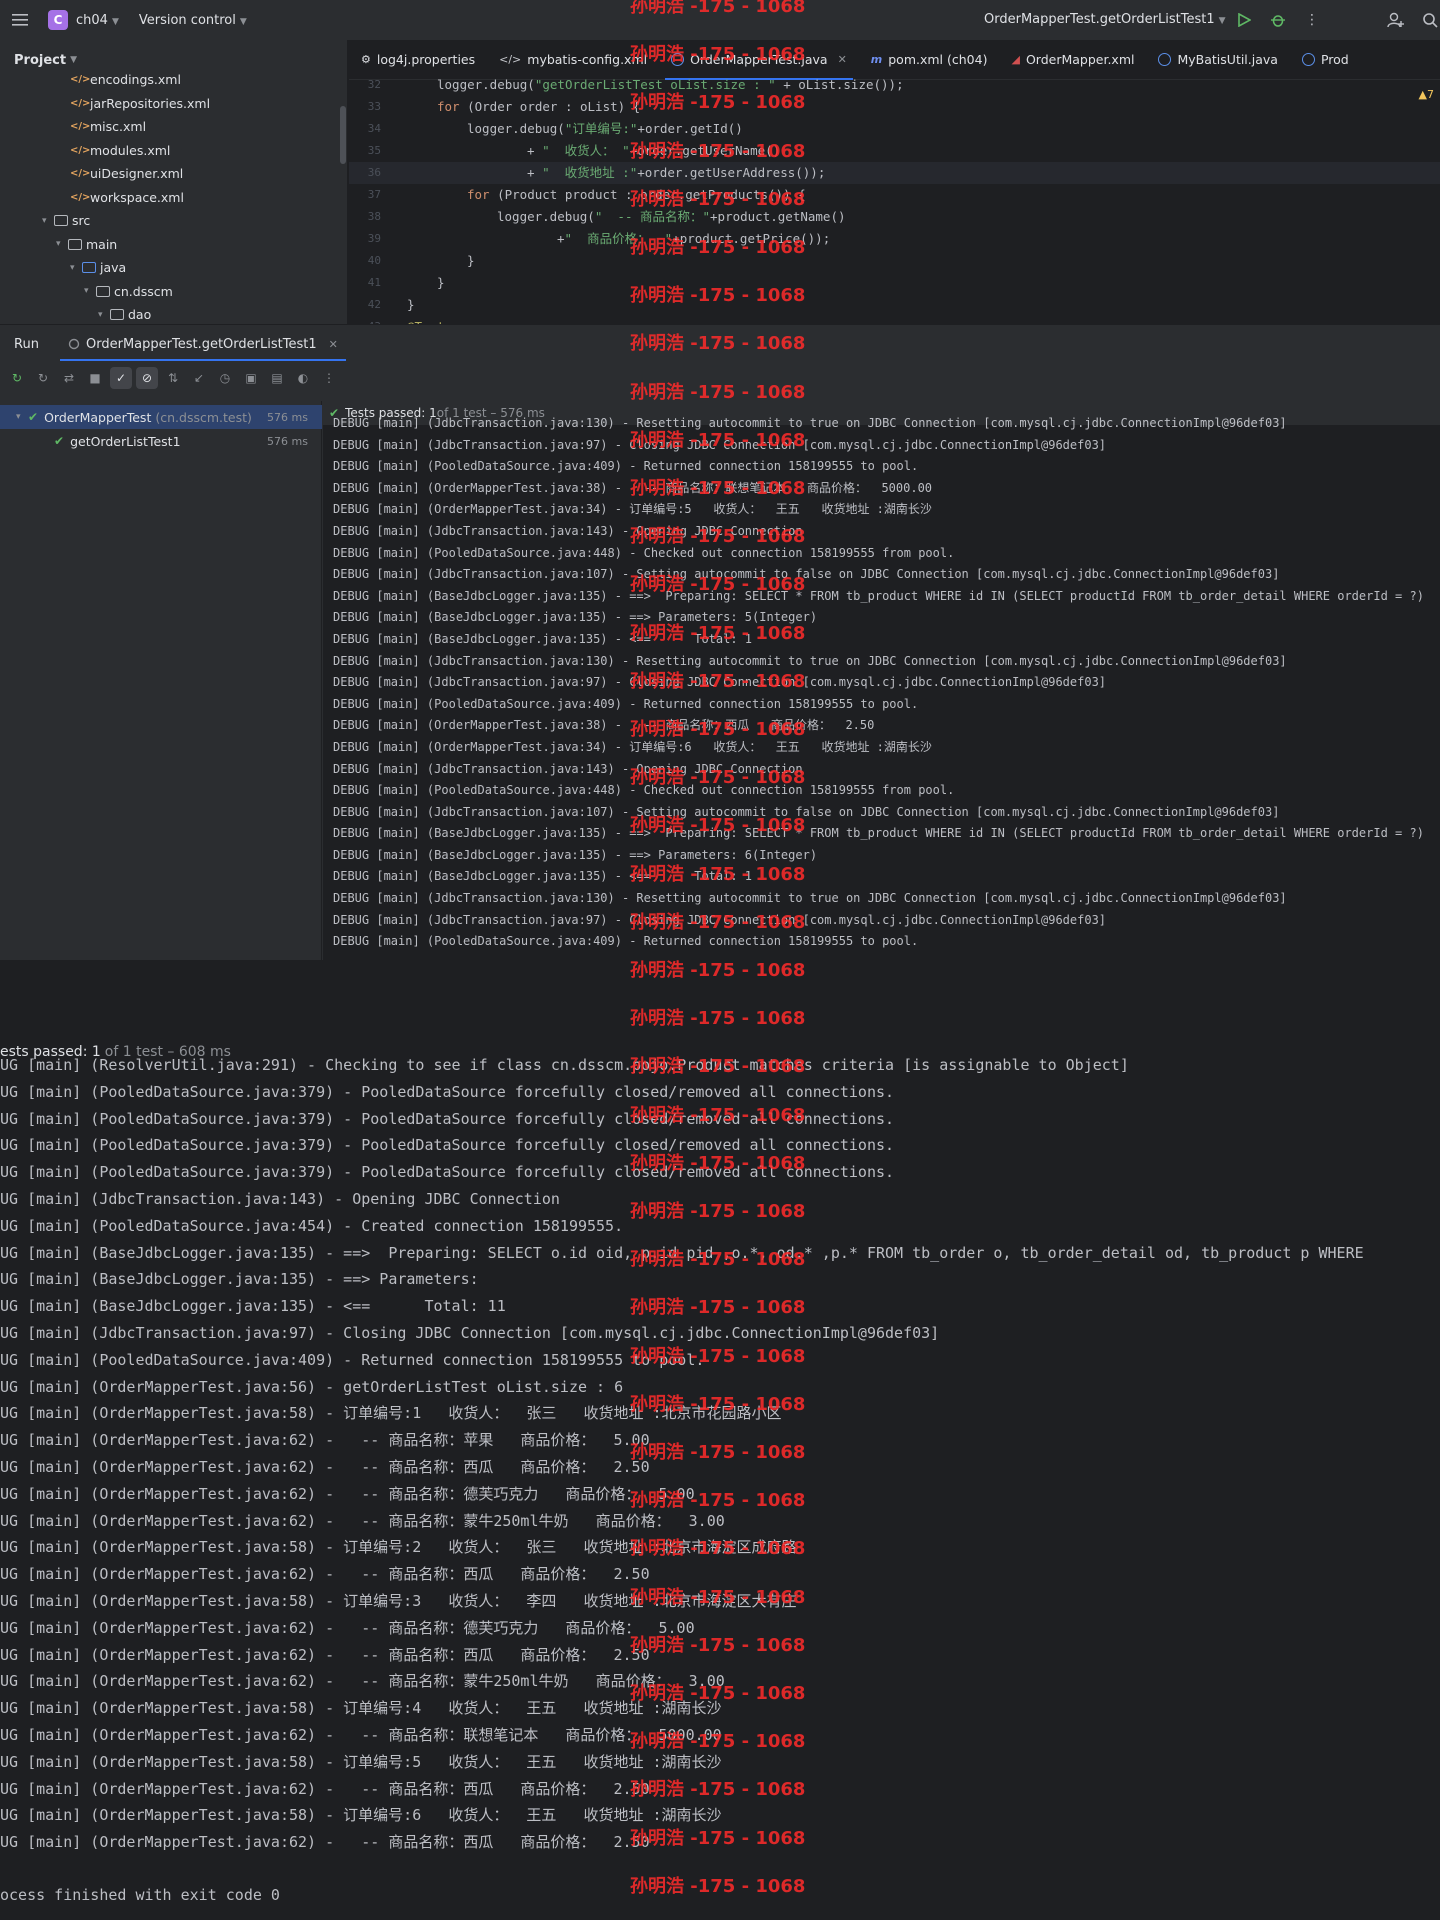 The width and height of the screenshot is (1440, 1920). I want to click on code-line: 33 for (Order order : oList) {, so click(894, 107).